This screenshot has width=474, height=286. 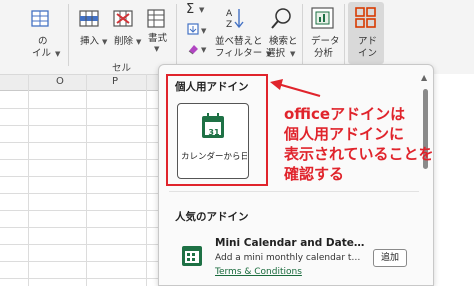 I want to click on annotation-line-1: officeアドインは, so click(x=345, y=114).